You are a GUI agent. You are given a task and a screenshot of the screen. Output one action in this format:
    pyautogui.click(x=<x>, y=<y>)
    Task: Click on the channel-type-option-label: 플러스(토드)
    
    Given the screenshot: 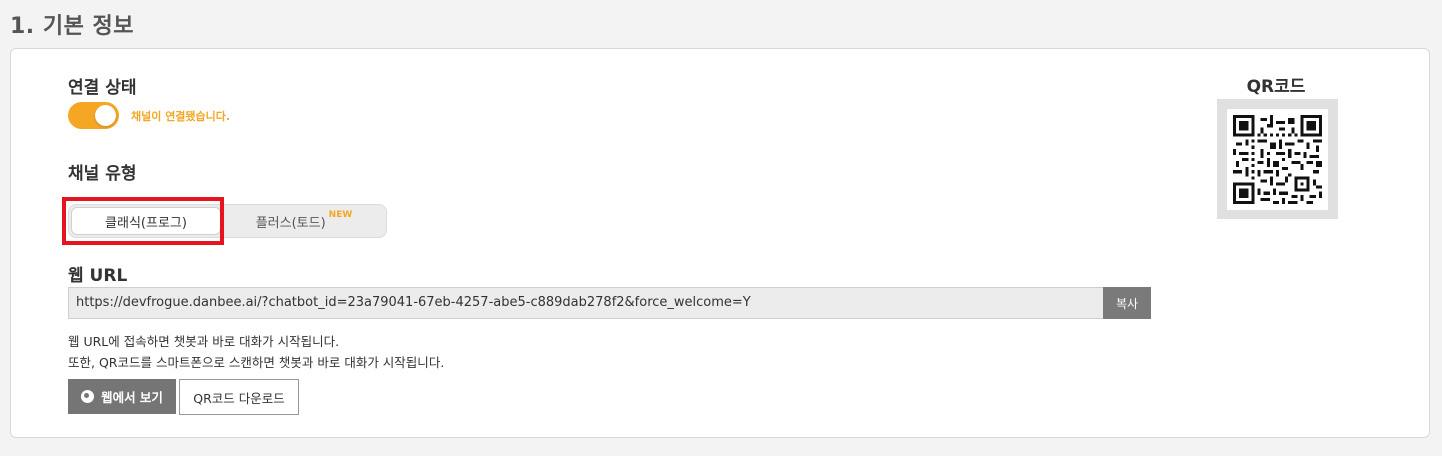 What is the action you would take?
    pyautogui.click(x=290, y=223)
    